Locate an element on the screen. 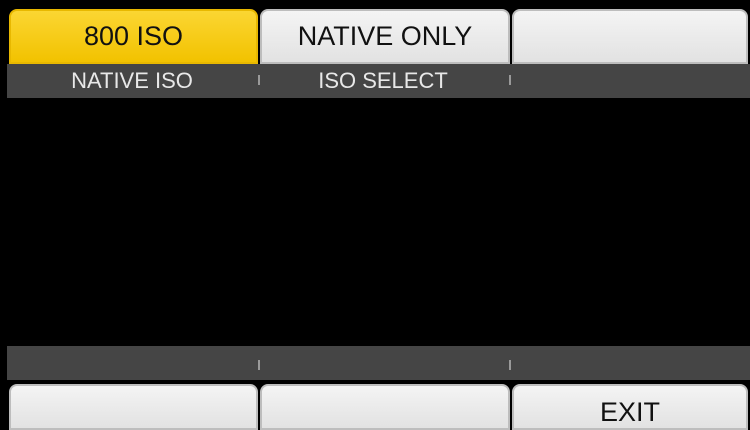  bottom-label-strip is located at coordinates (378, 363).